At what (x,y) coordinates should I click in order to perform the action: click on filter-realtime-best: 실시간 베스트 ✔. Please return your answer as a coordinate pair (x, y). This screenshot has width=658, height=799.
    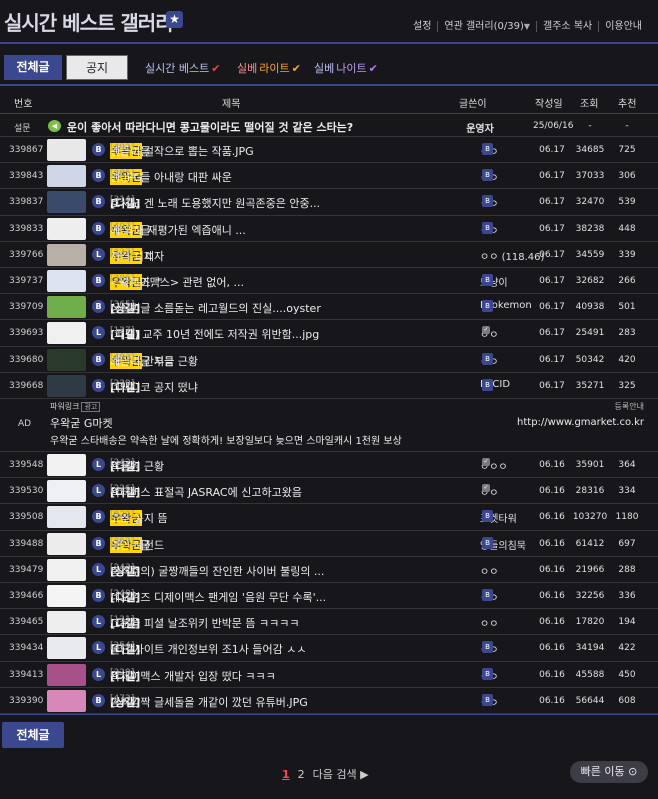
    Looking at the image, I should click on (182, 68).